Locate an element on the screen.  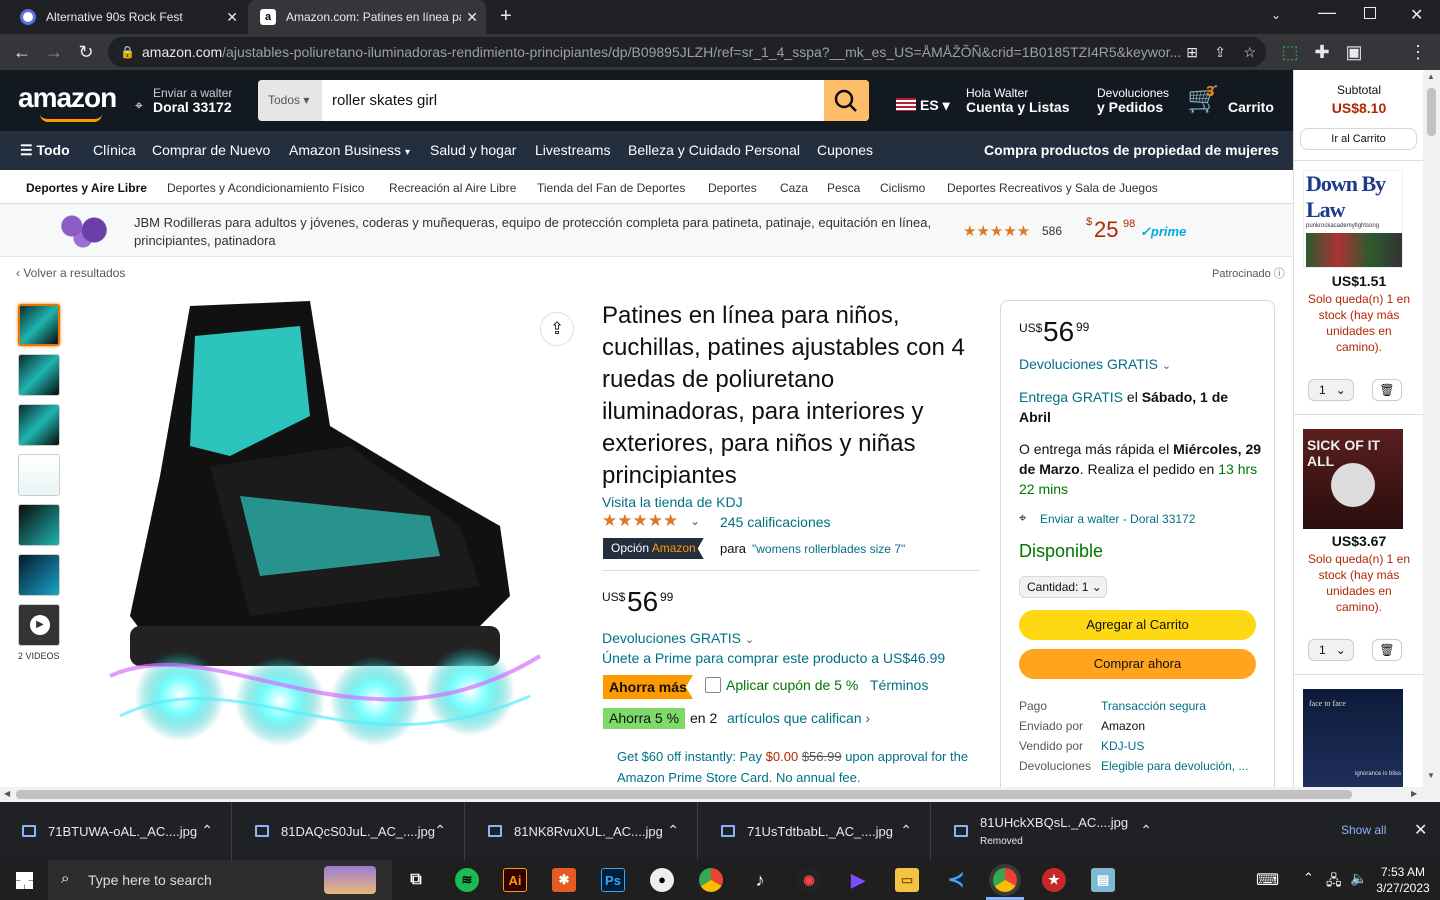
share-icon: ⇪ is located at coordinates (557, 329).